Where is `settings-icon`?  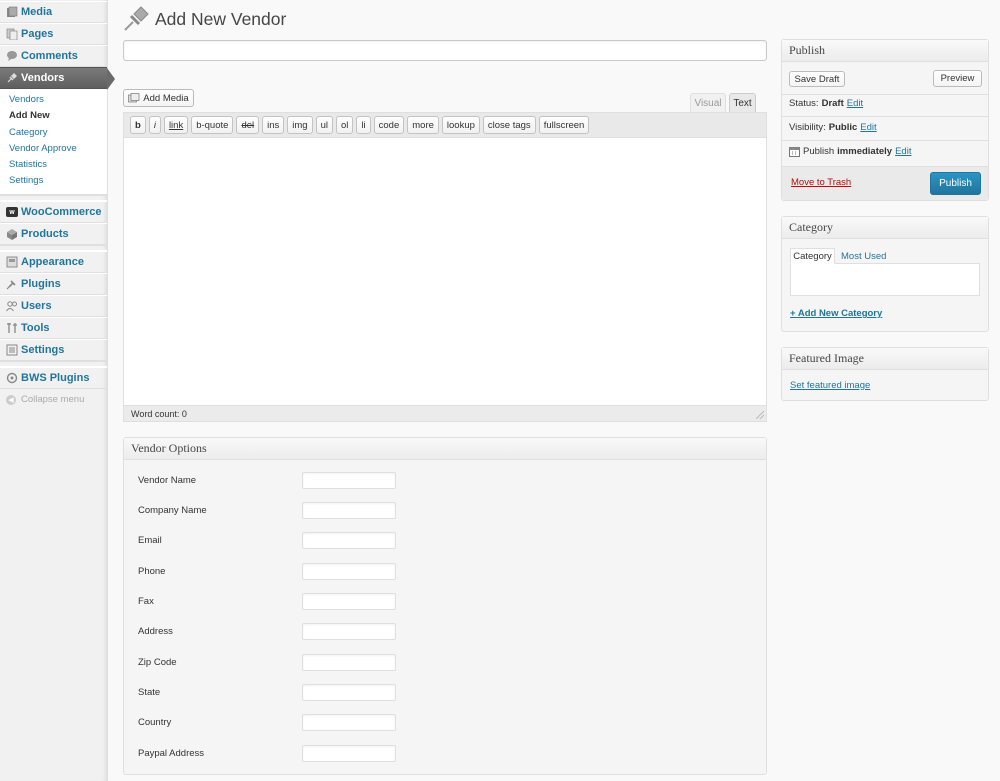 settings-icon is located at coordinates (12, 350).